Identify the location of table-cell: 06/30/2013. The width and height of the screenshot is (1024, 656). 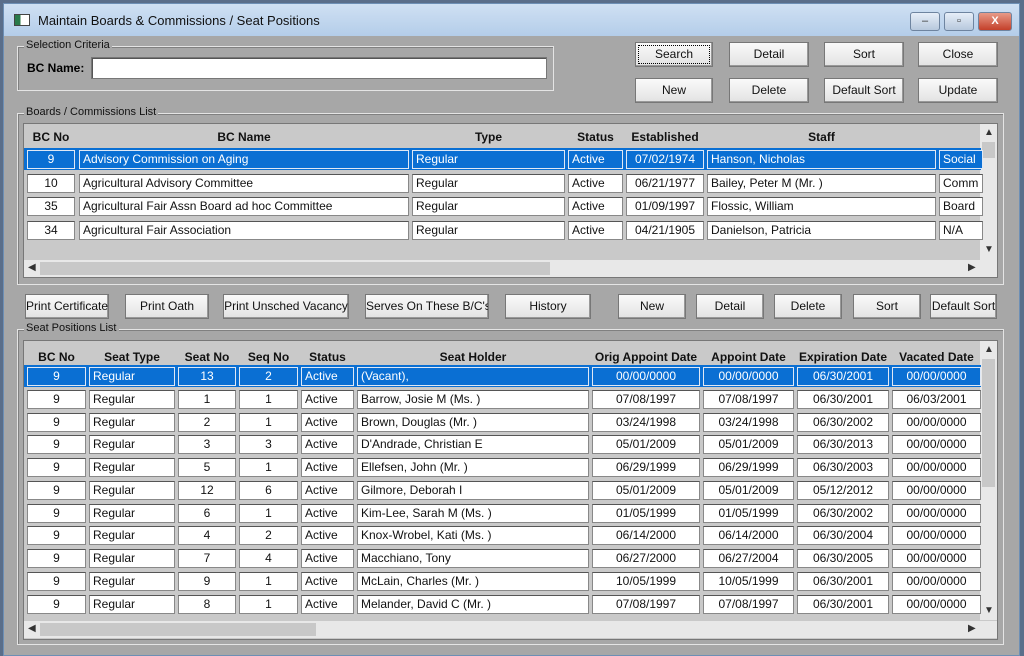
(843, 445).